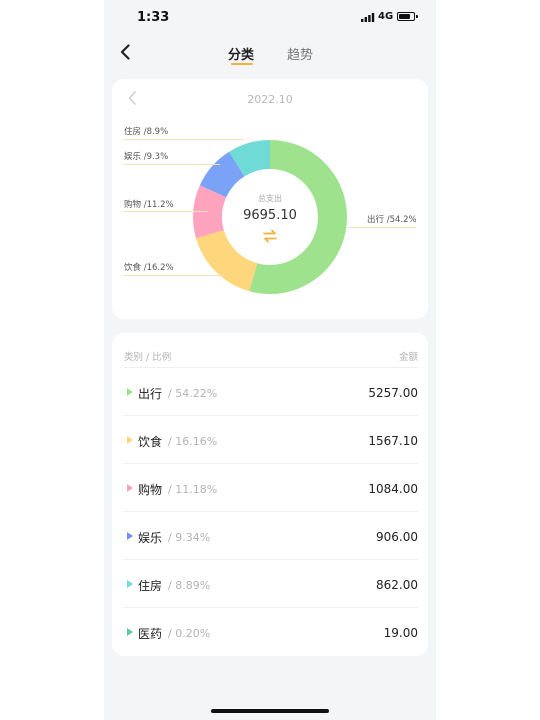  I want to click on back-arrow-icon, so click(126, 52).